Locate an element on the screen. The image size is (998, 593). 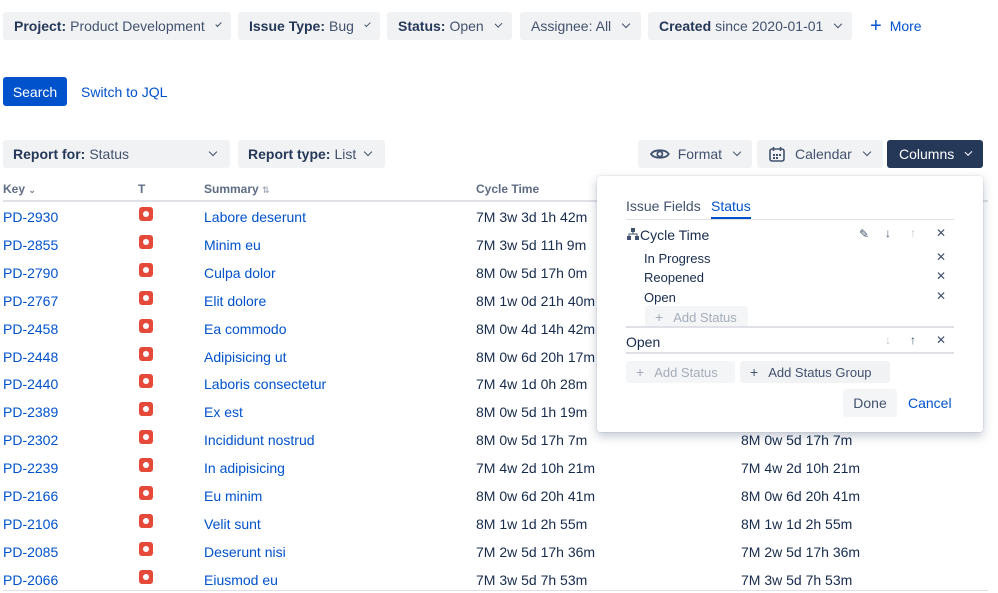
issue-key-link: PD-2767 is located at coordinates (30, 301).